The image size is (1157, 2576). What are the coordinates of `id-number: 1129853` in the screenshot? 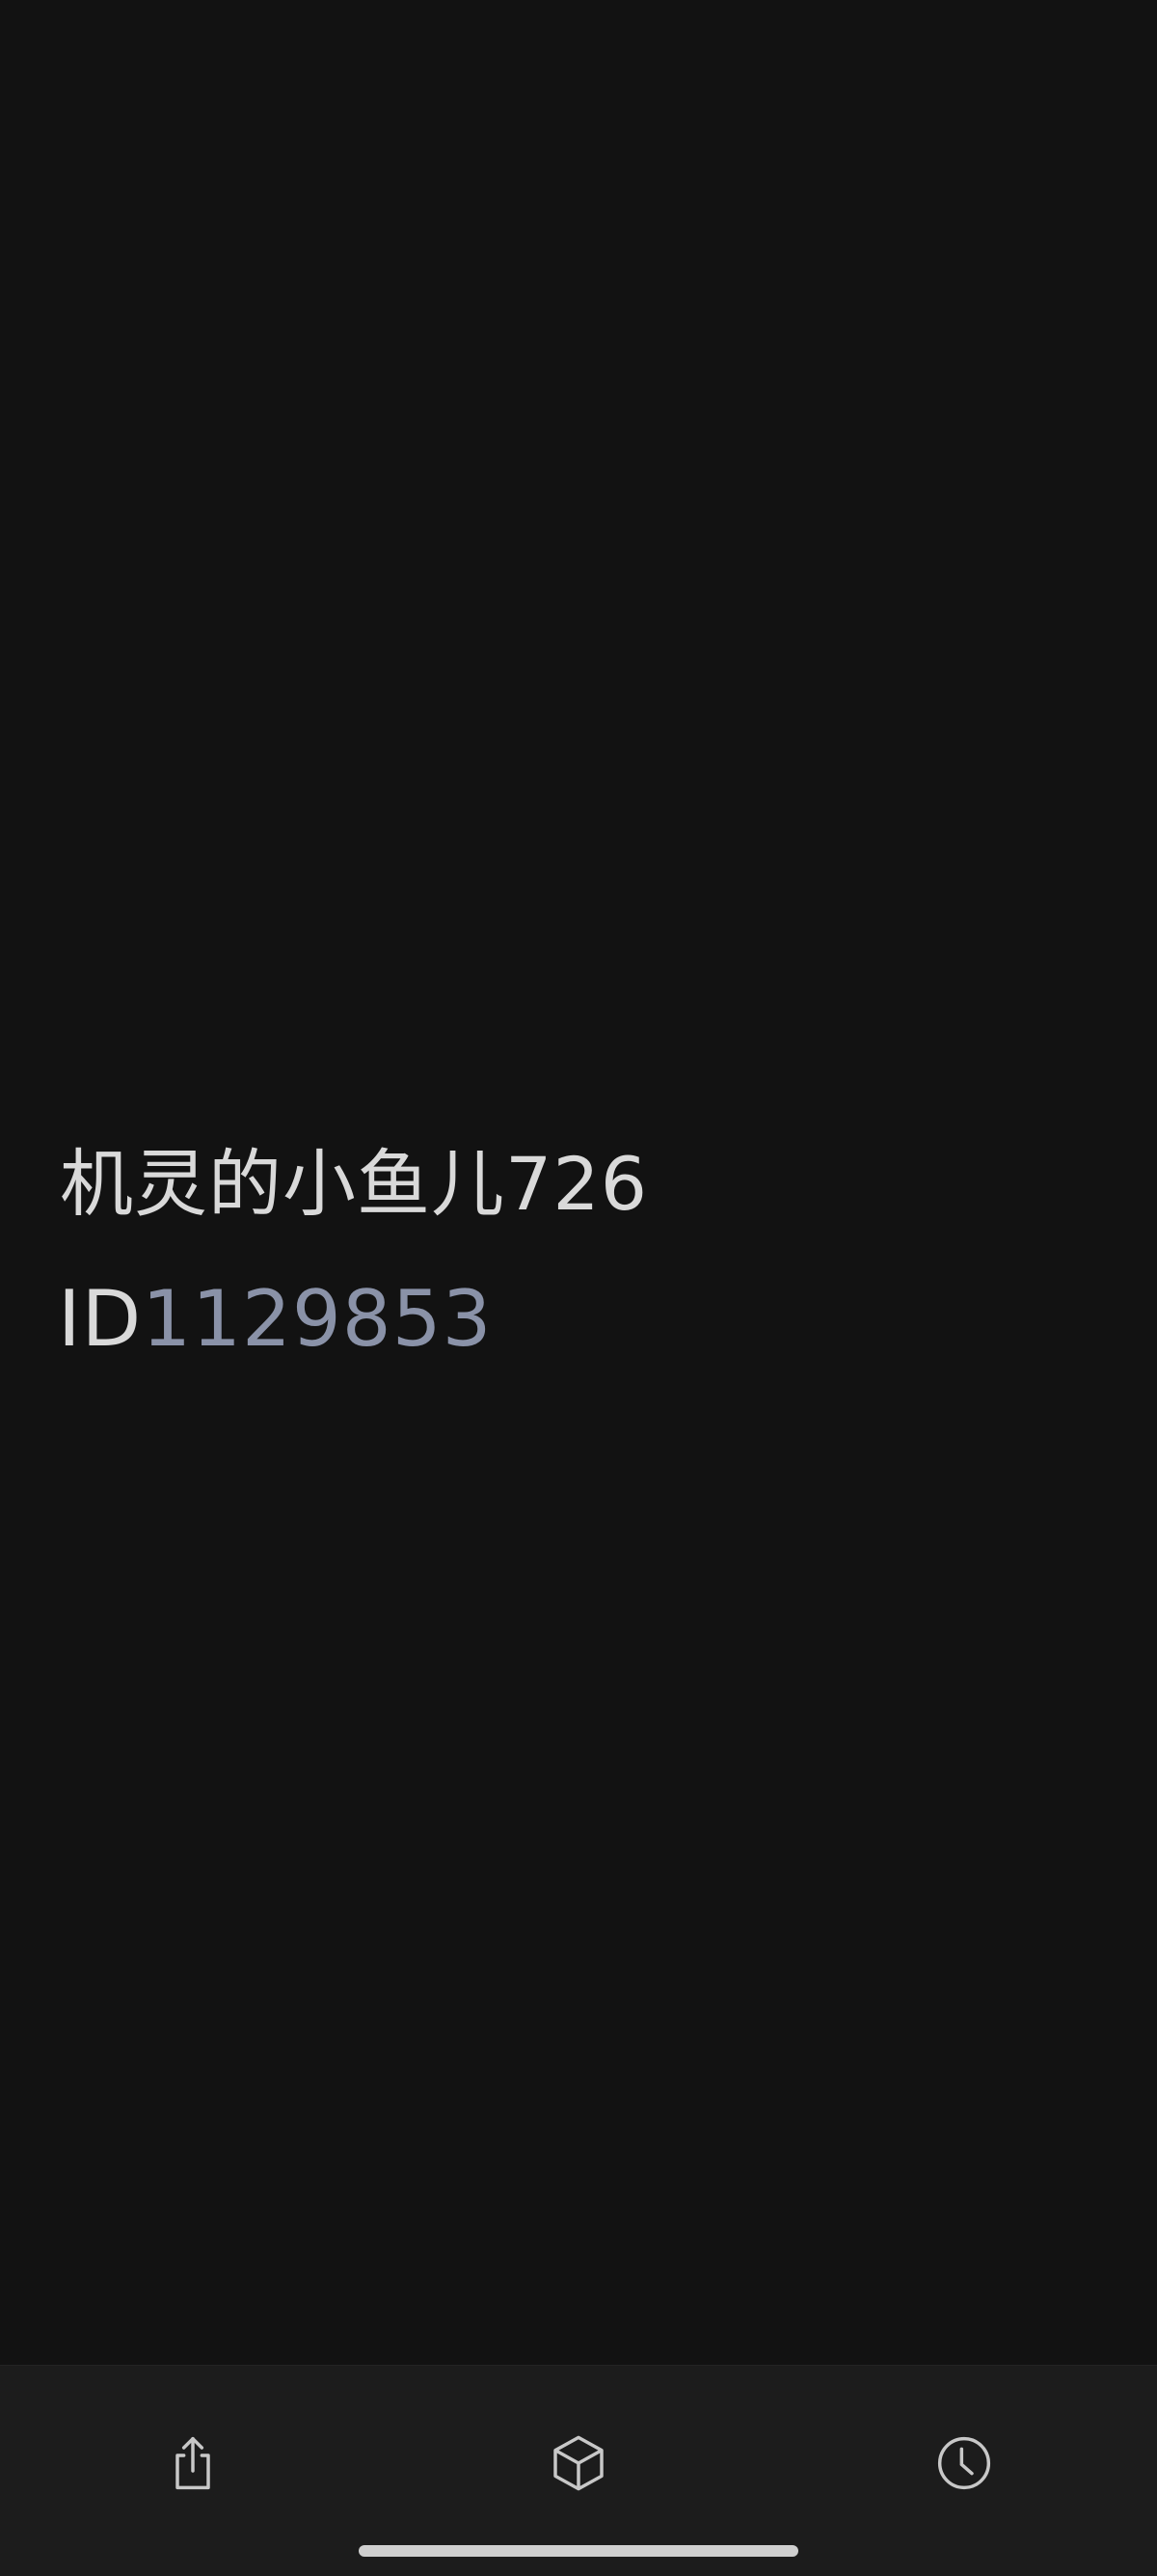 It's located at (317, 1319).